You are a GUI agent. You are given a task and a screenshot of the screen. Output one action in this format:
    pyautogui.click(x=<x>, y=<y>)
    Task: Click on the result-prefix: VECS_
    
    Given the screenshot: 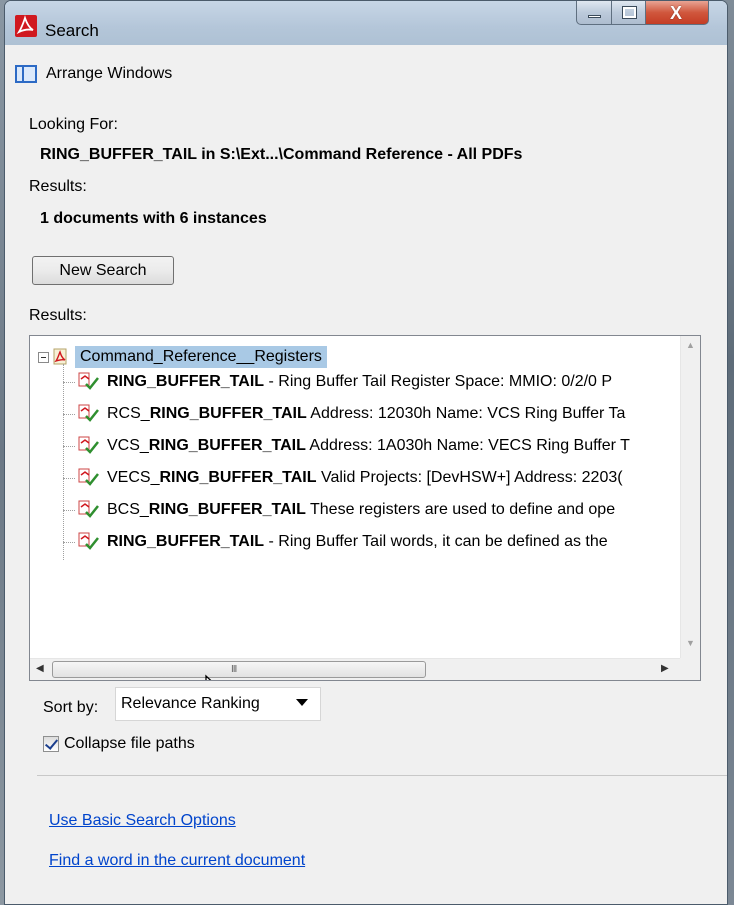 What is the action you would take?
    pyautogui.click(x=133, y=477)
    